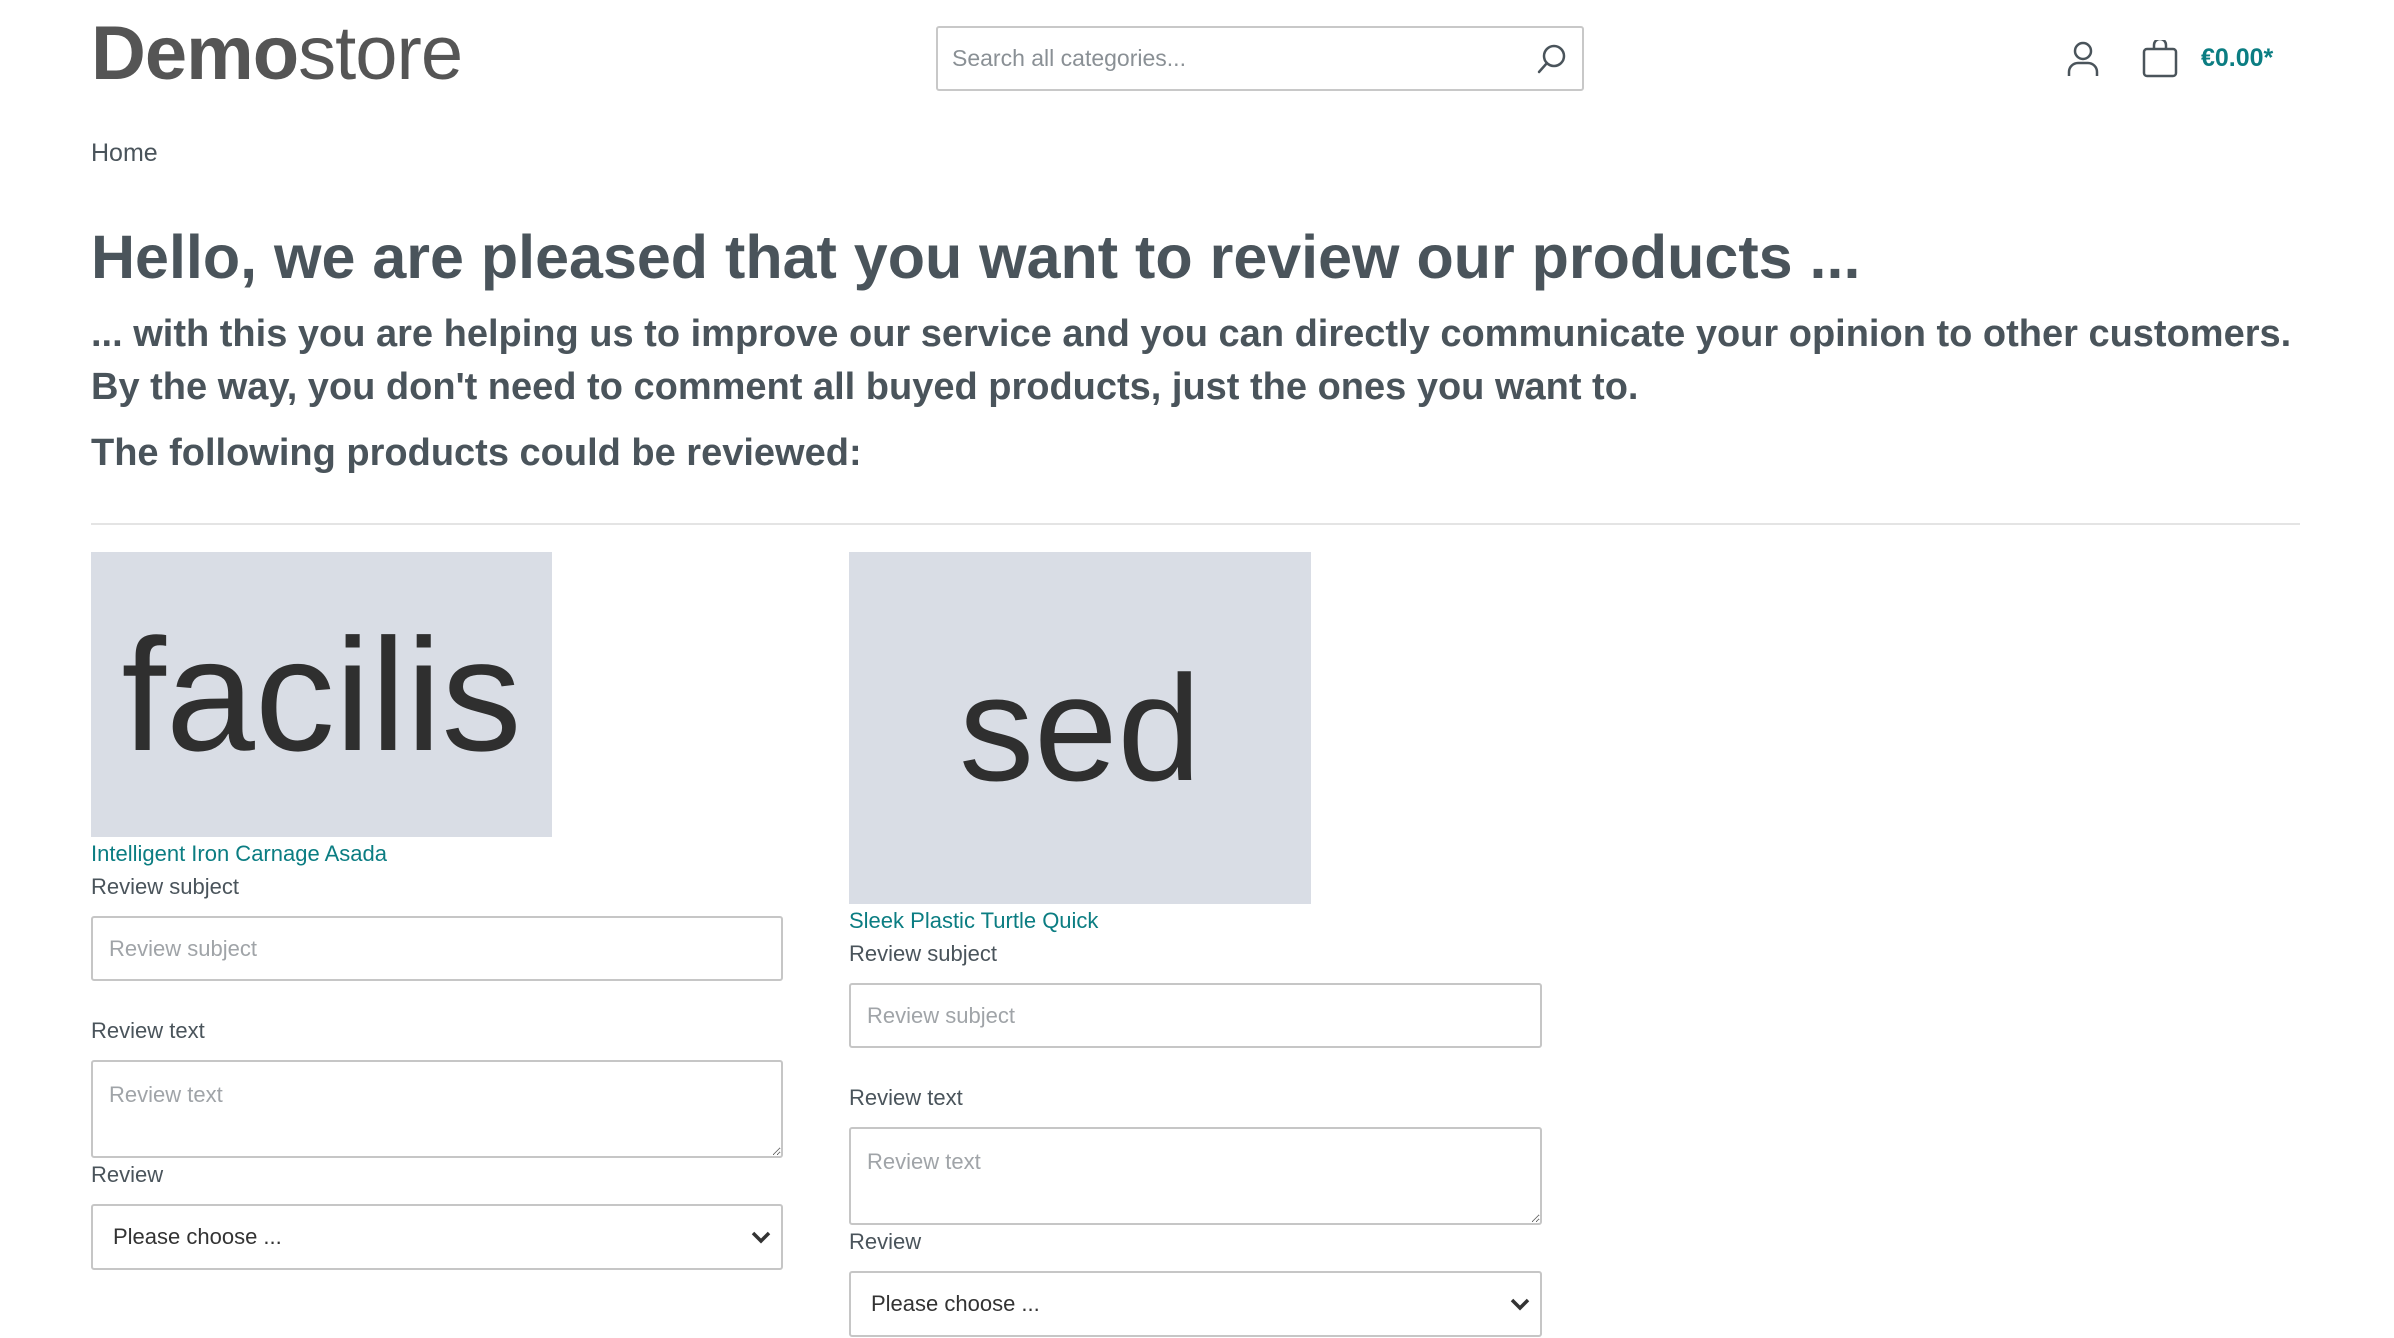  I want to click on logo: Demostore, so click(277, 54).